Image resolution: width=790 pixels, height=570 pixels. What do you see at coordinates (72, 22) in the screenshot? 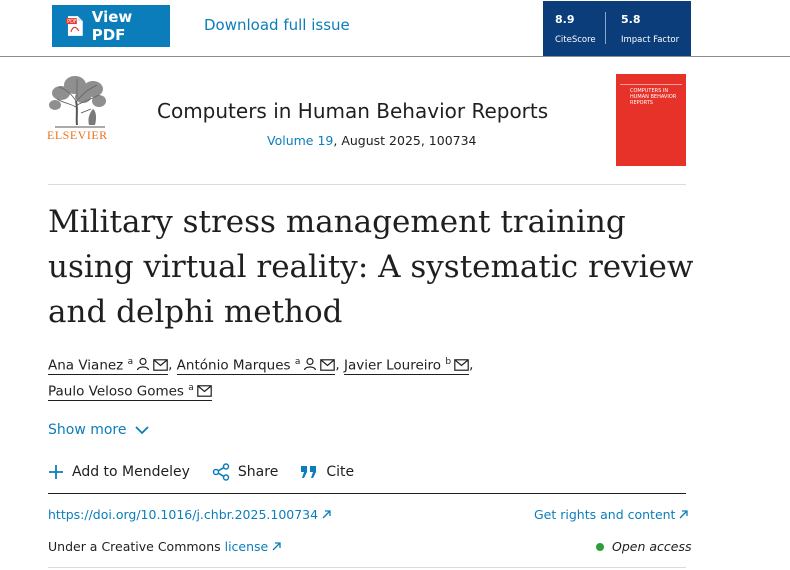
I see `svg-text: PDF` at bounding box center [72, 22].